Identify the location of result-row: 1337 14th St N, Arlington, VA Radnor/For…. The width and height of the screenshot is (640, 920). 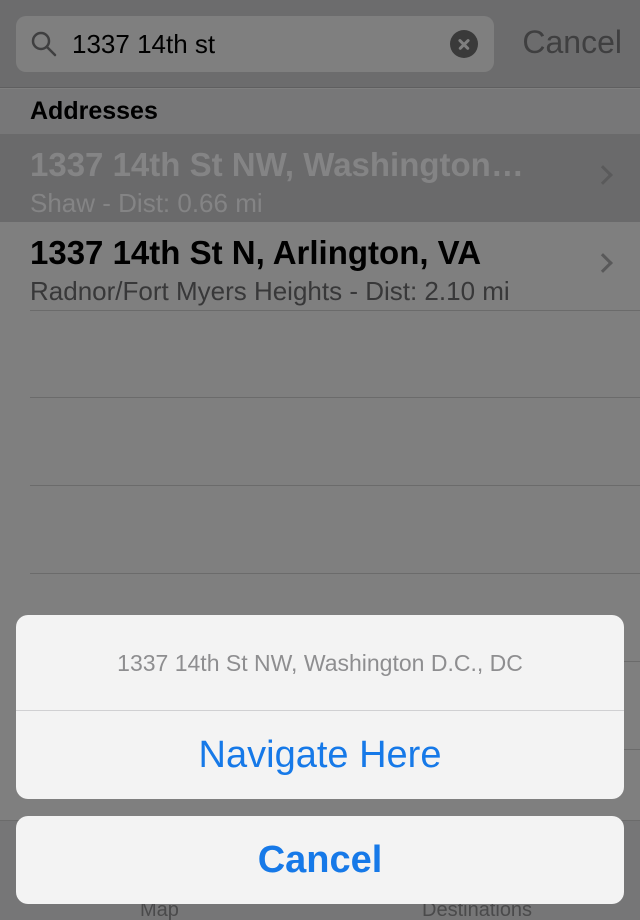
(320, 266).